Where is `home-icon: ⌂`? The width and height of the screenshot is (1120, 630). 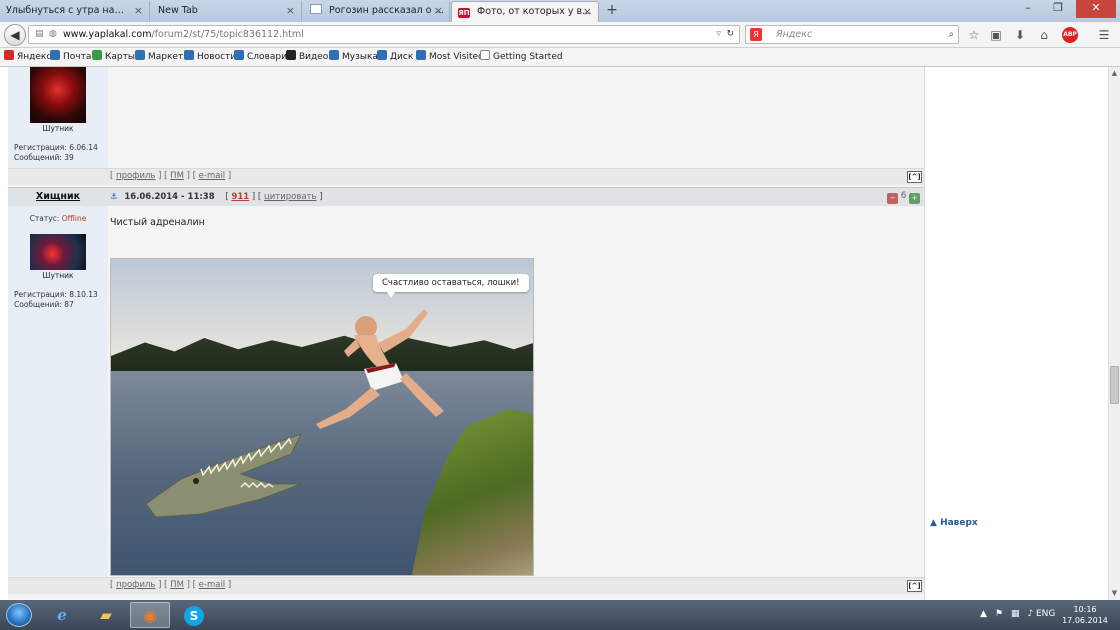
home-icon: ⌂ is located at coordinates (1044, 35).